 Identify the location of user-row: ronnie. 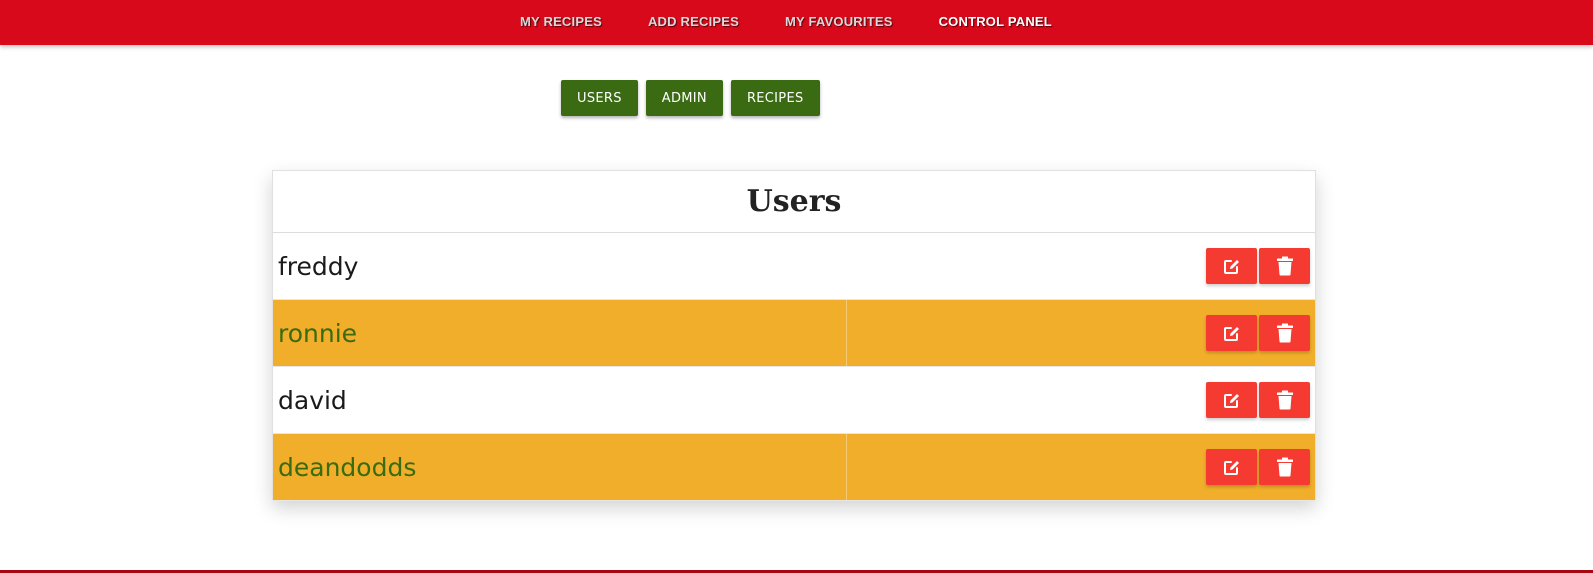
(794, 333).